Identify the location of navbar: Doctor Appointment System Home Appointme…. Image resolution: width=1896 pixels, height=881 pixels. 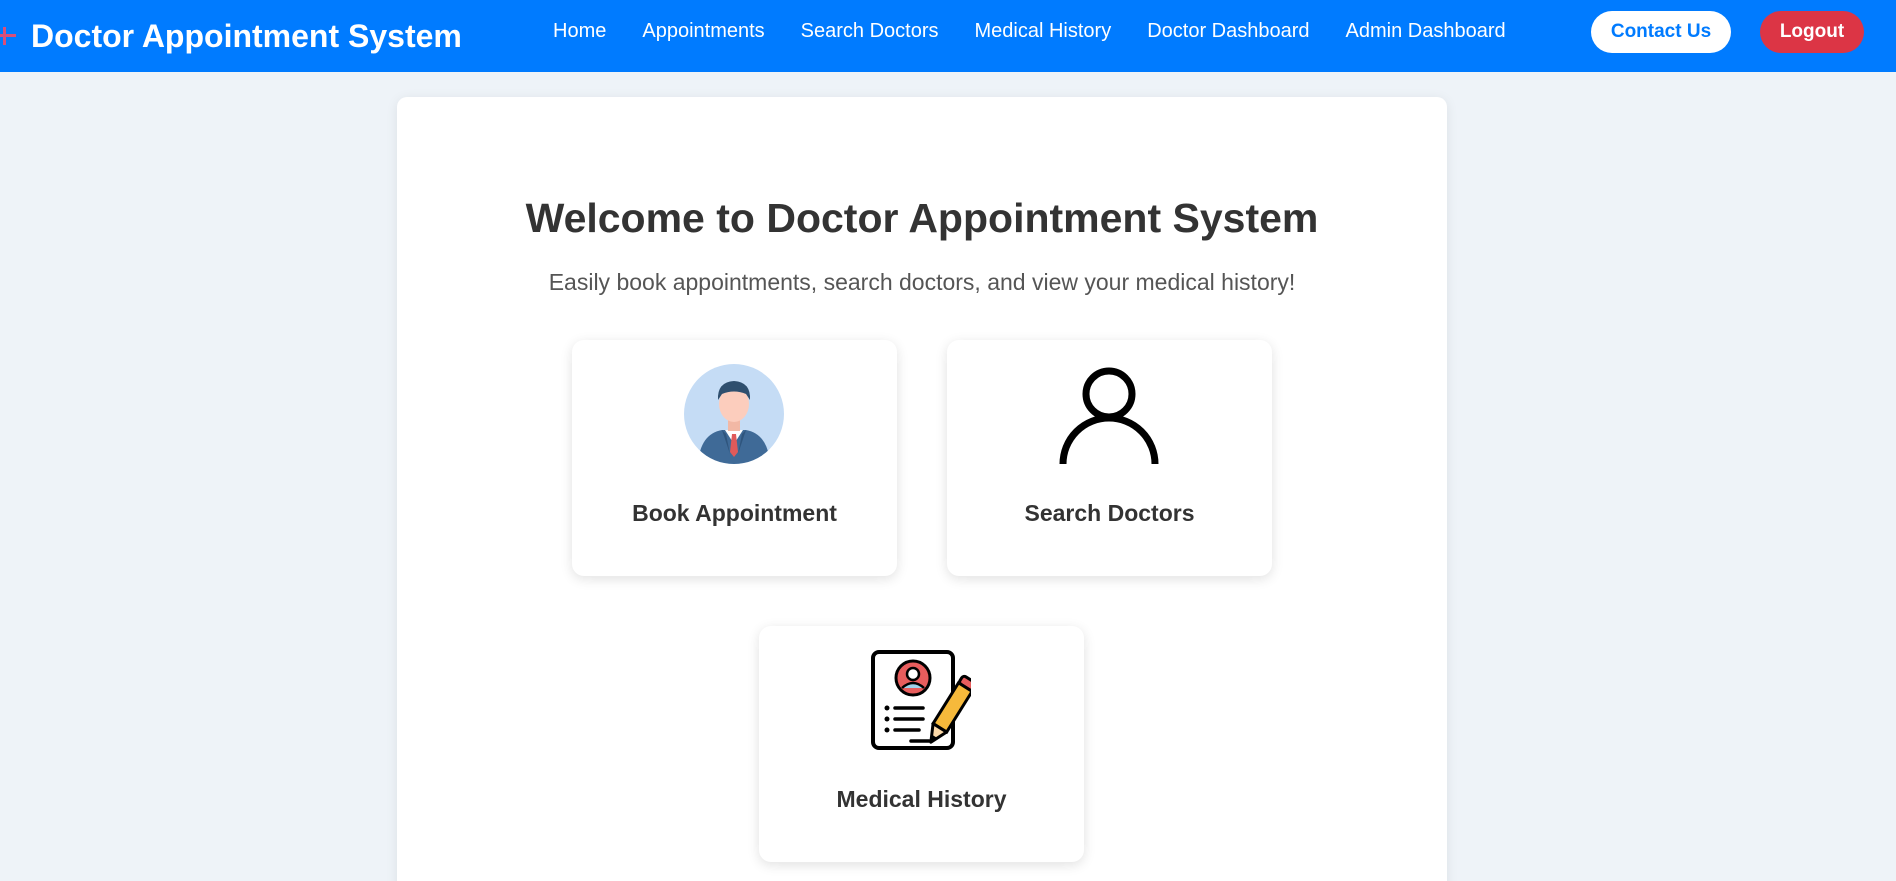
(948, 36).